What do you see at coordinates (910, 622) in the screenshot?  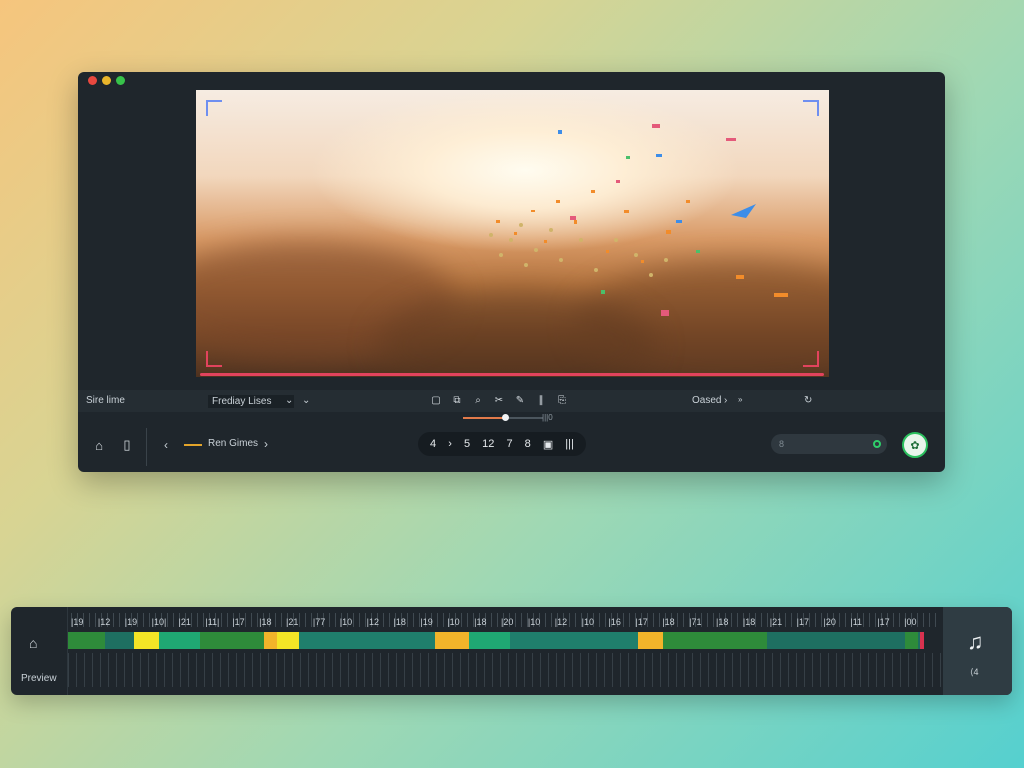 I see `ruler-label: |00` at bounding box center [910, 622].